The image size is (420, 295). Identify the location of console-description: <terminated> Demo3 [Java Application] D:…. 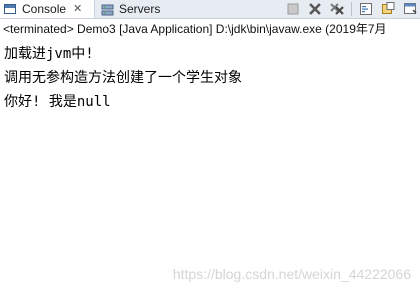
(195, 29).